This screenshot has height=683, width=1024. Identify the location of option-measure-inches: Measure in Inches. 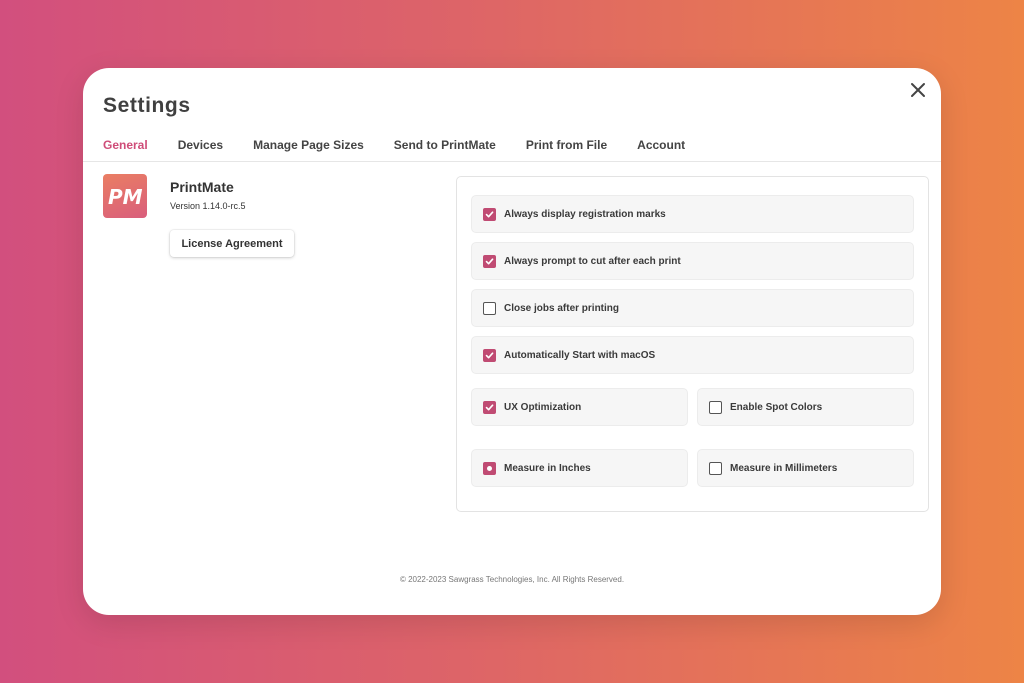
(579, 468).